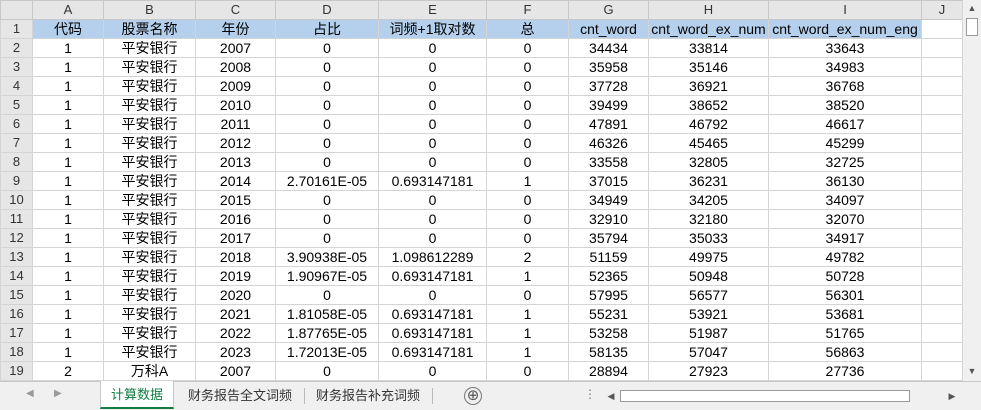  Describe the element at coordinates (845, 200) in the screenshot. I see `cell: 34097` at that location.